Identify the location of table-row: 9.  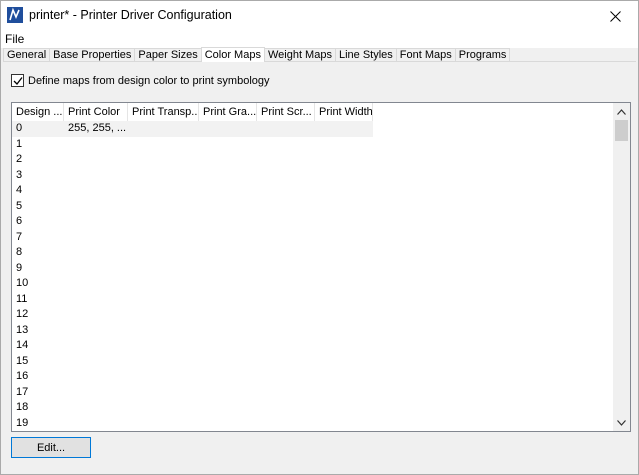
(313, 269).